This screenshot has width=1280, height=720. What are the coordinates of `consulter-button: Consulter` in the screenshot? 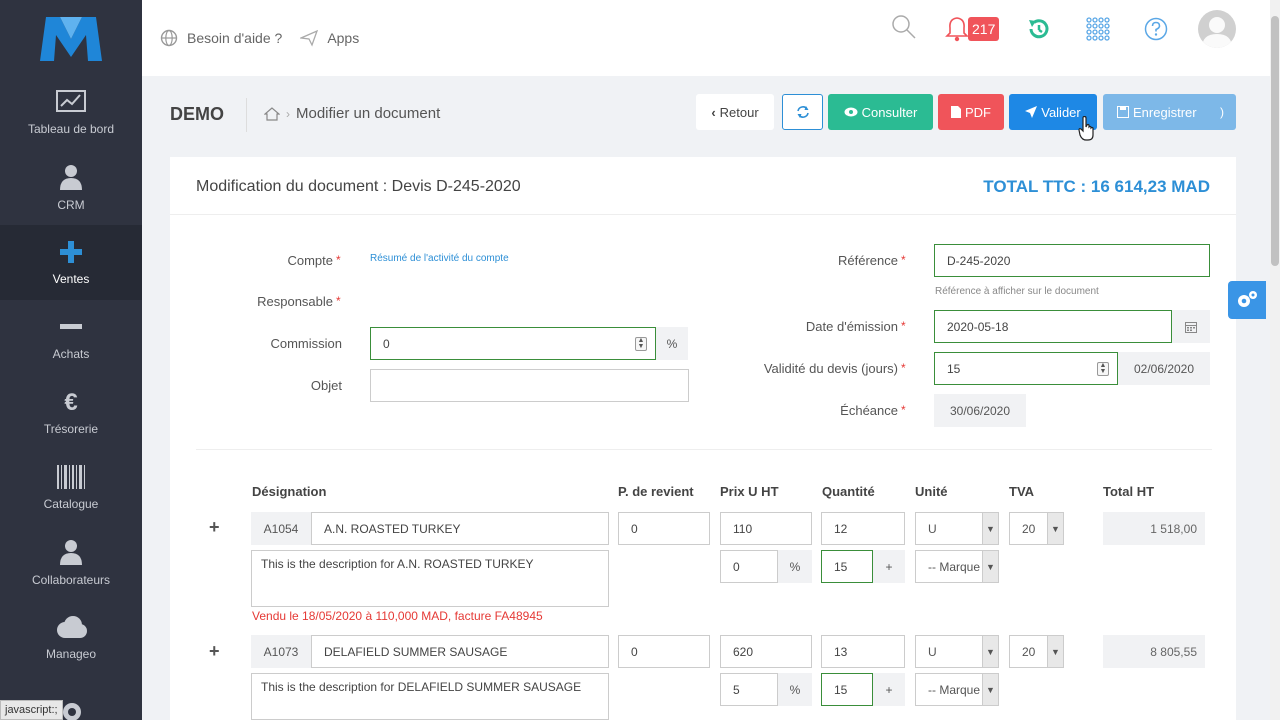 It's located at (880, 112).